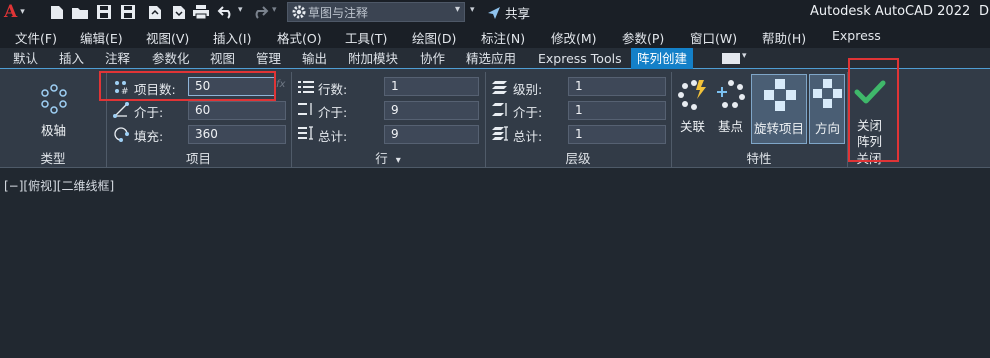 This screenshot has width=990, height=358. Describe the element at coordinates (578, 158) in the screenshot. I see `levels-panel-title: 层级` at that location.